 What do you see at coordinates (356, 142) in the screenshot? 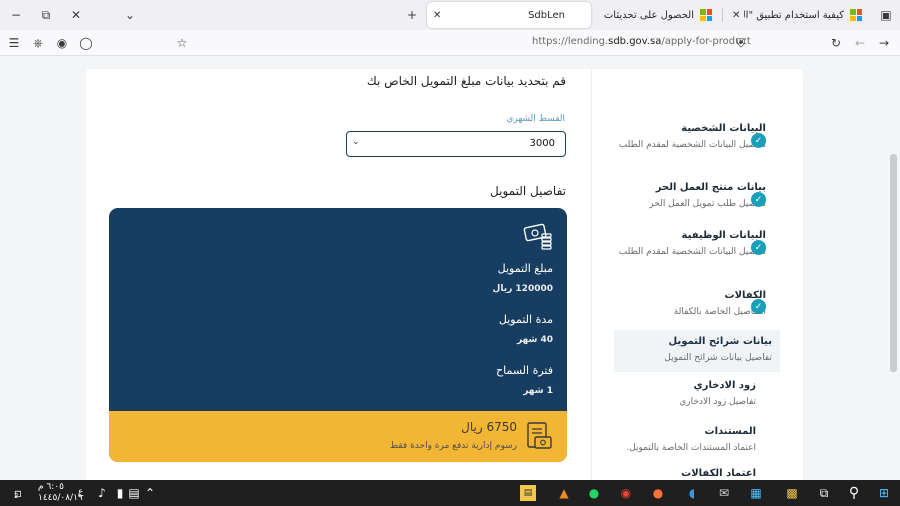
I see `chevron-down-icon: ⌄` at bounding box center [356, 142].